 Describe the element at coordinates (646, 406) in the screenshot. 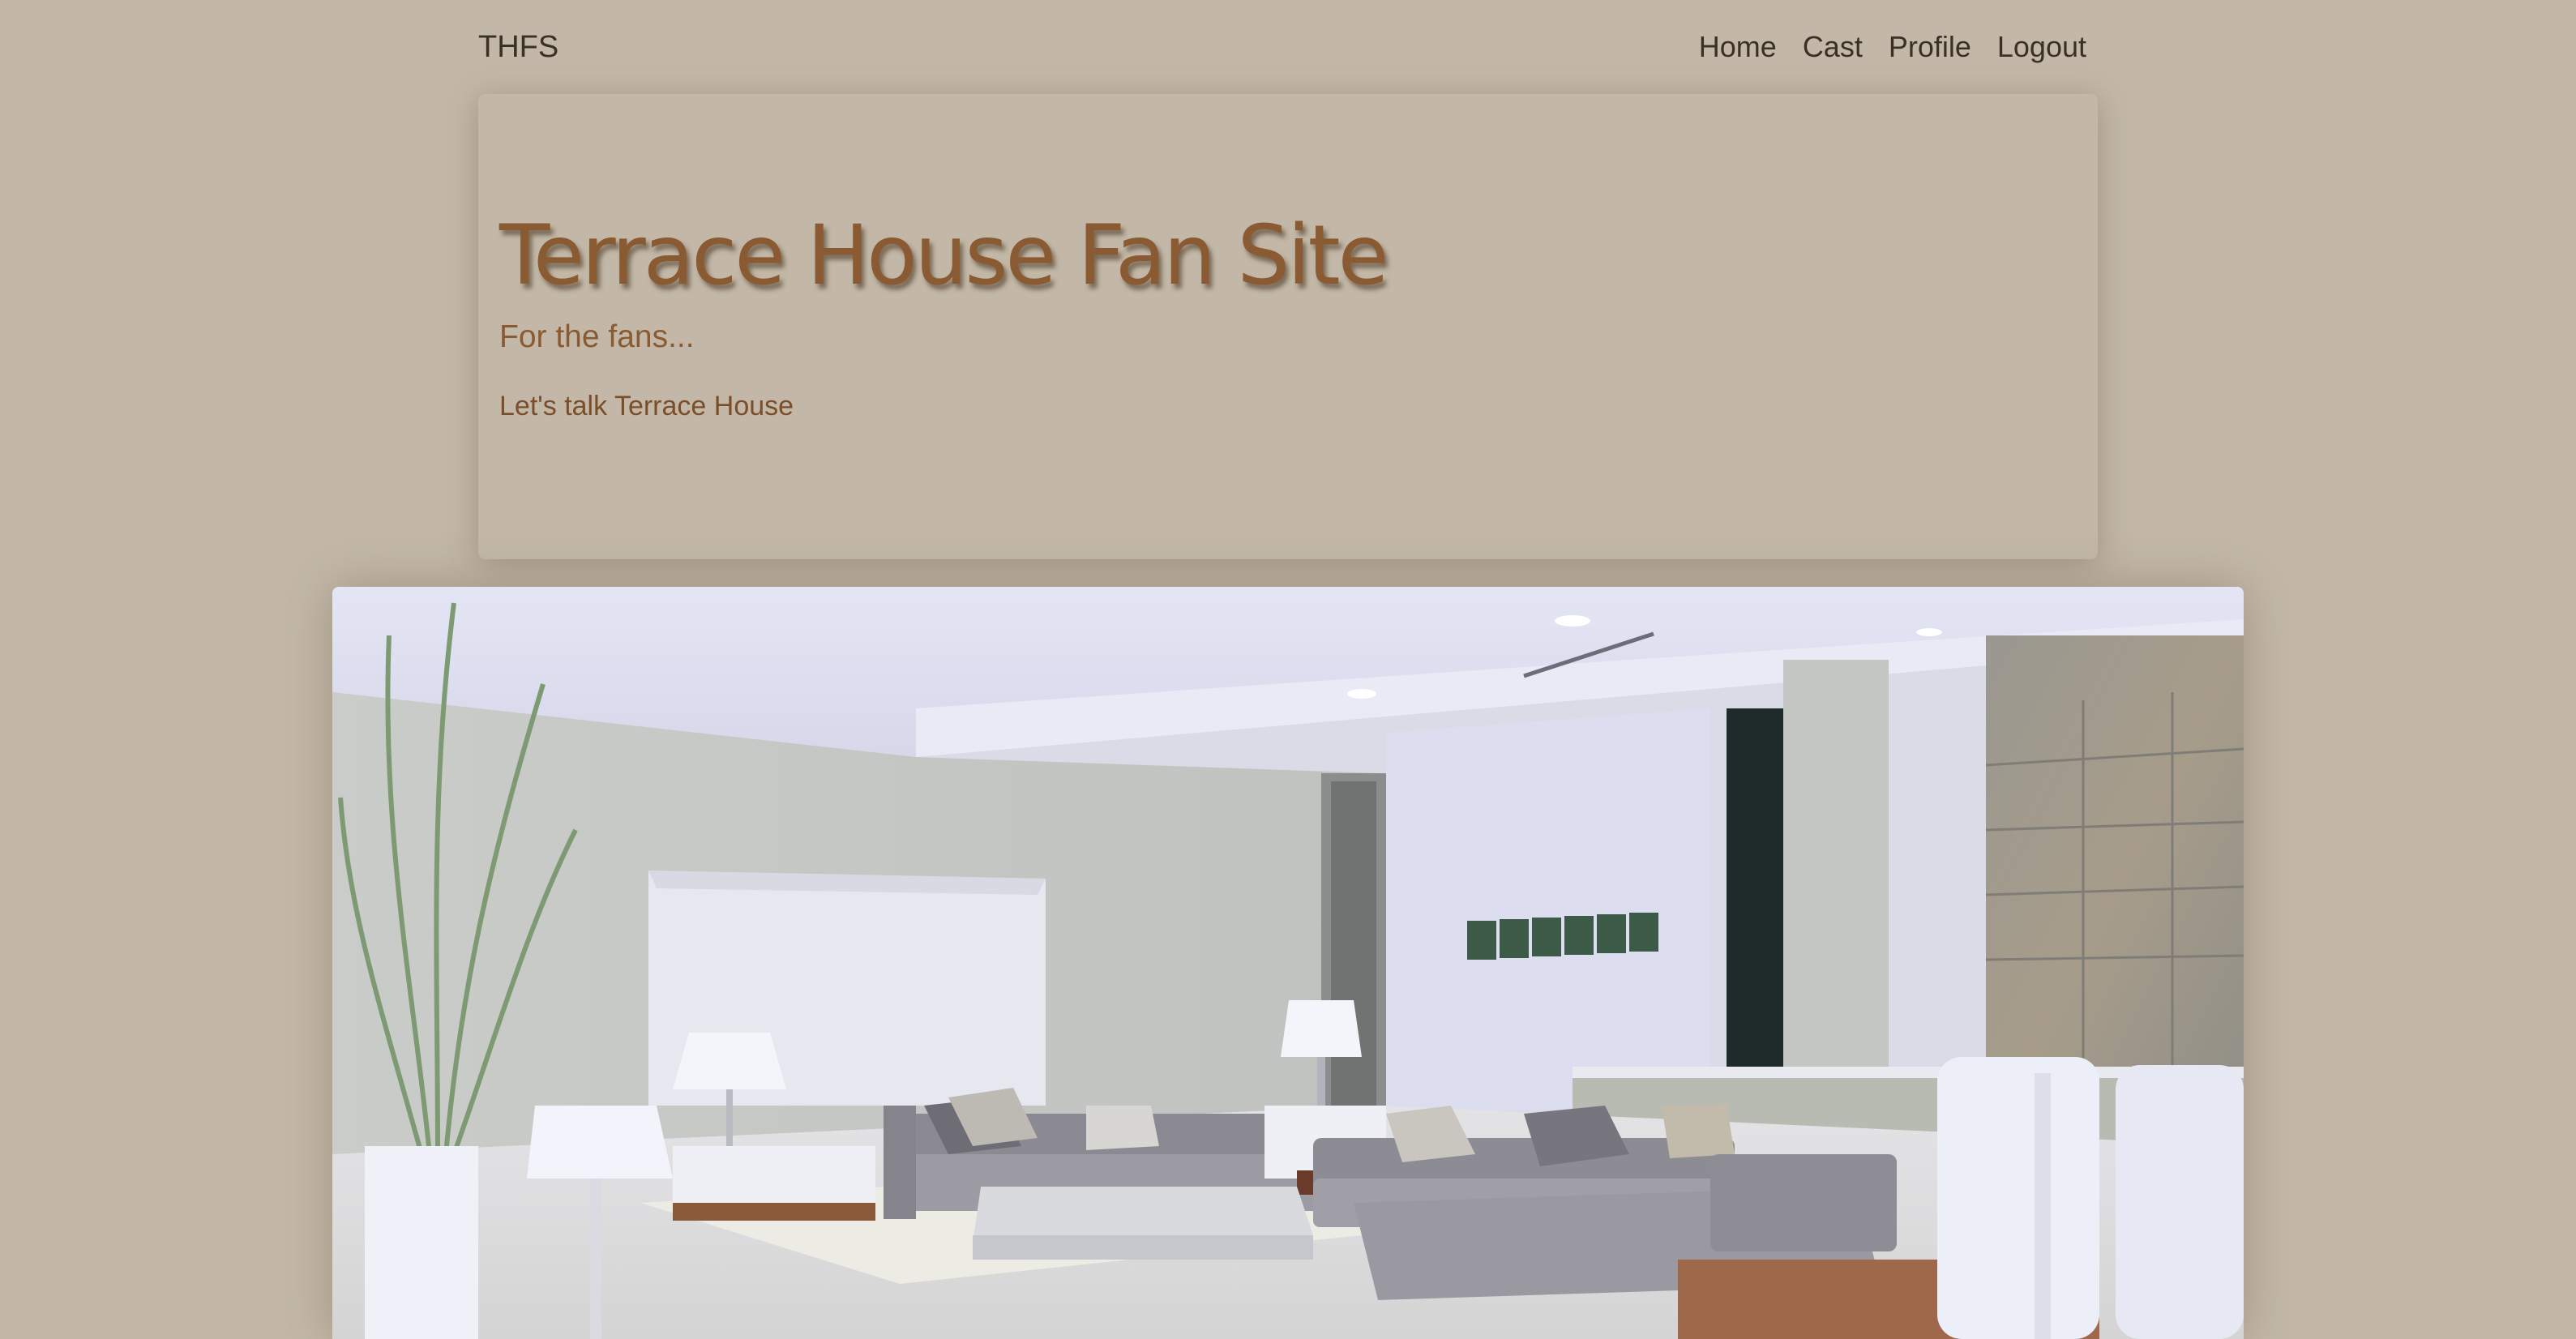

I see `page-tagline: Let's talk Terrace House` at that location.